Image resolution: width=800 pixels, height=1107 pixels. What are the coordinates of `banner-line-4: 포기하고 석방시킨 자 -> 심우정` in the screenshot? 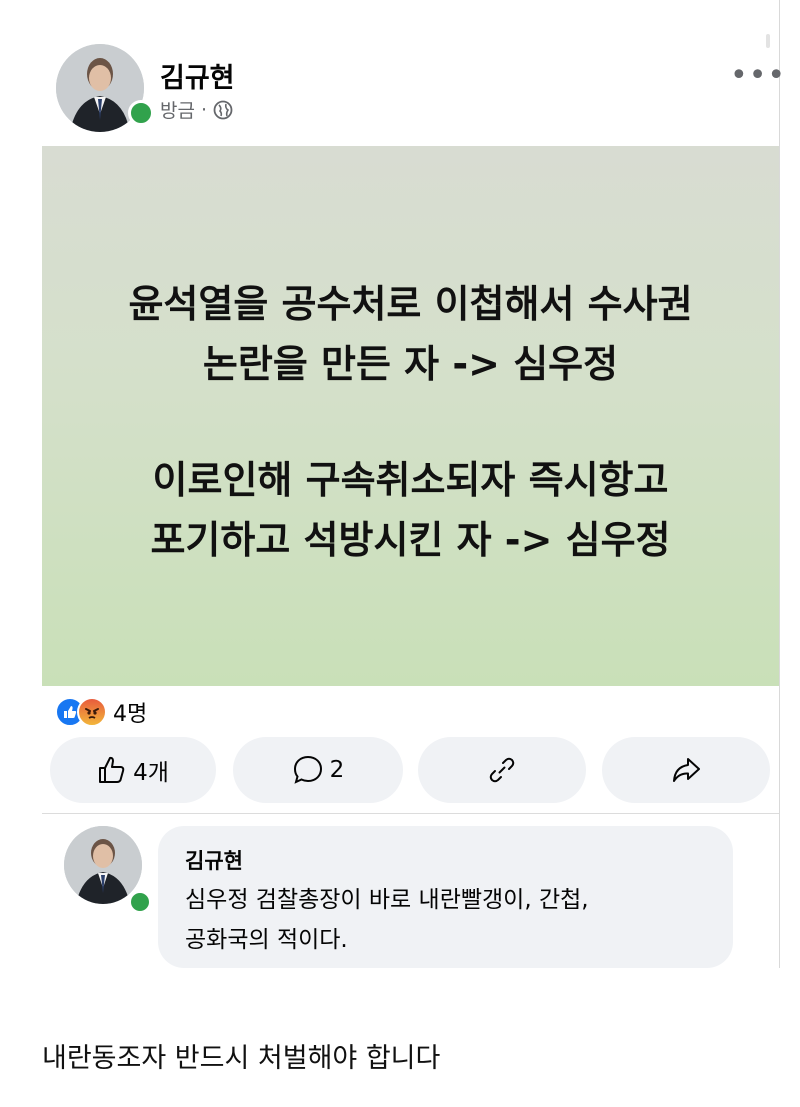 It's located at (410, 540).